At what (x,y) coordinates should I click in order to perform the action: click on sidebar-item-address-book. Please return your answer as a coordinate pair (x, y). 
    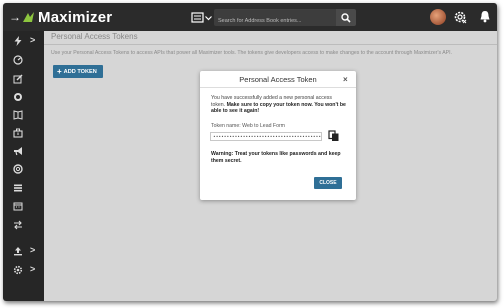
    Looking at the image, I should click on (23, 115).